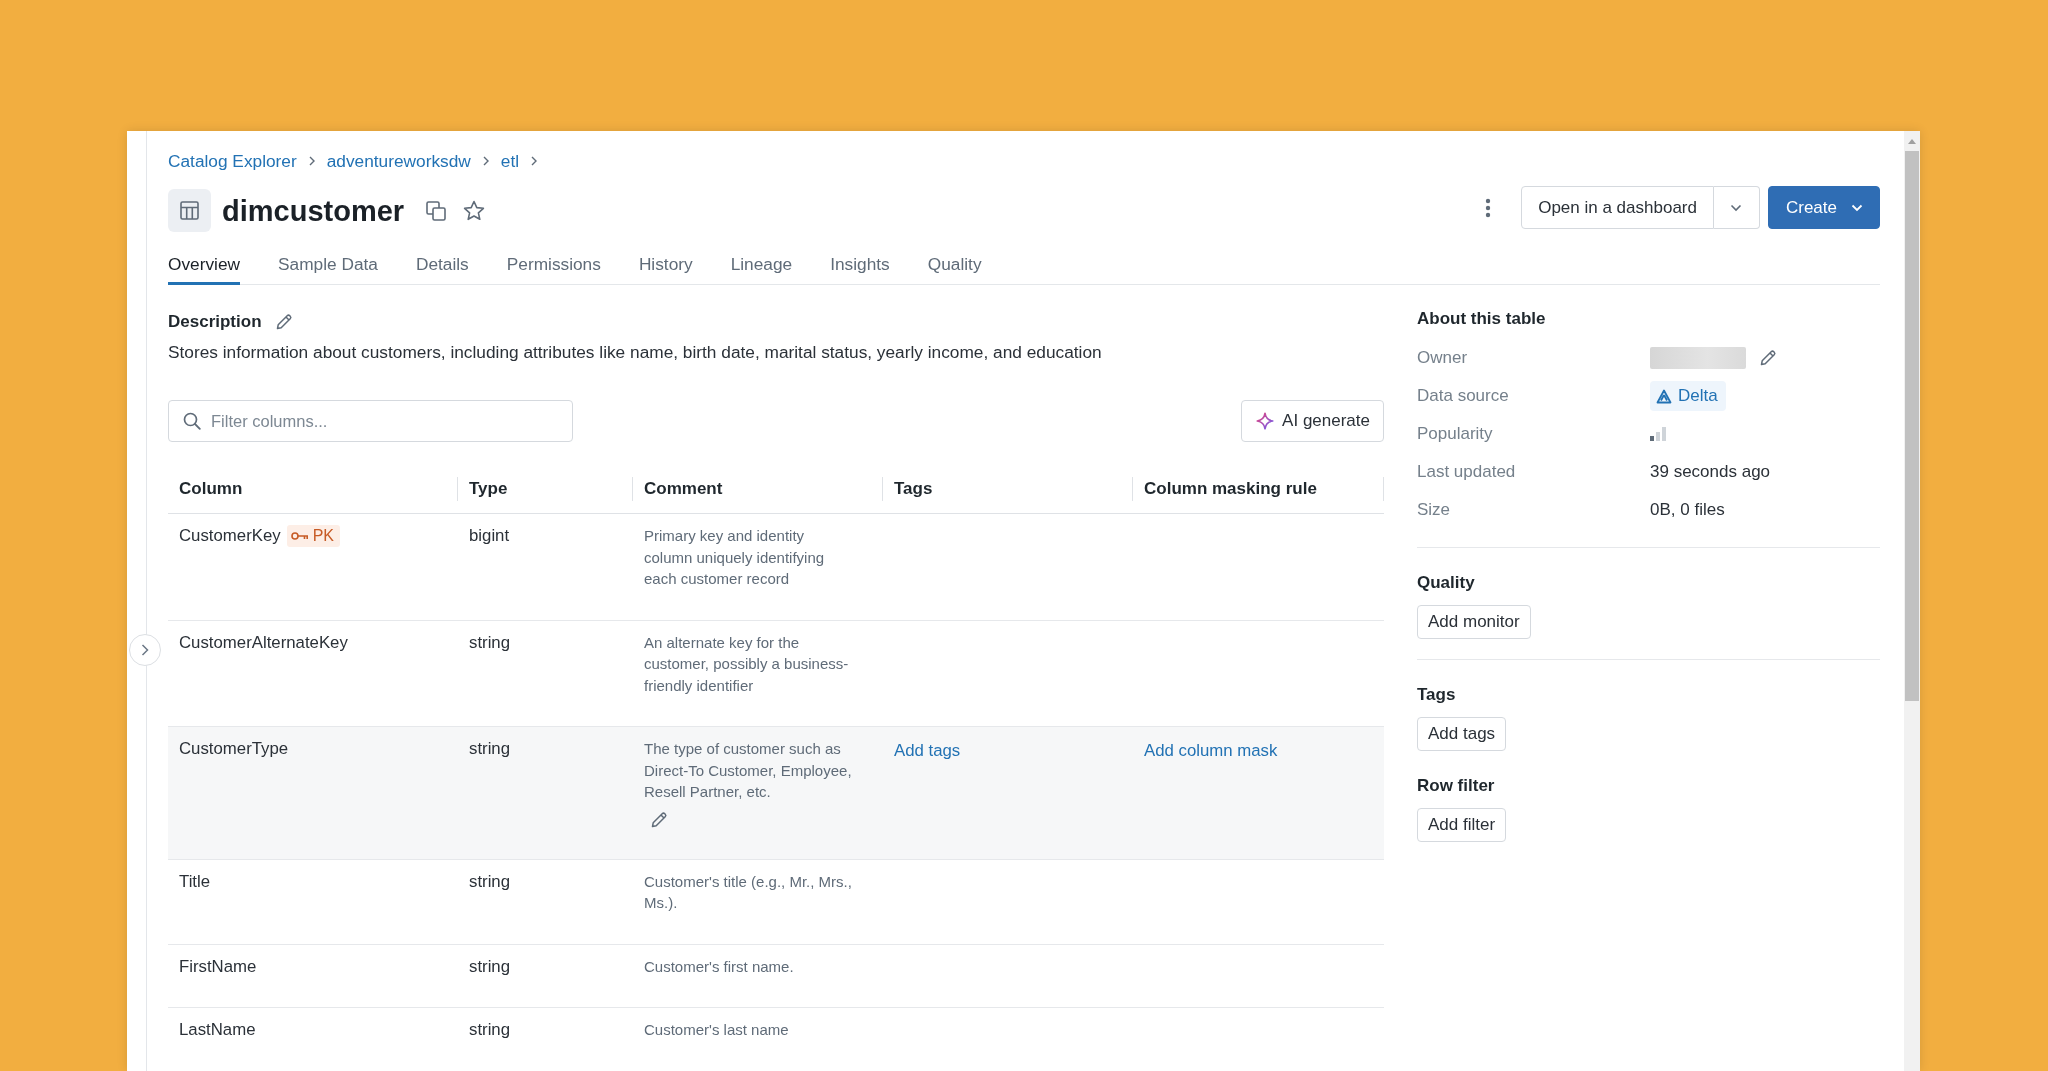 The width and height of the screenshot is (2048, 1071). Describe the element at coordinates (1456, 786) in the screenshot. I see `section-heading: Row filter` at that location.